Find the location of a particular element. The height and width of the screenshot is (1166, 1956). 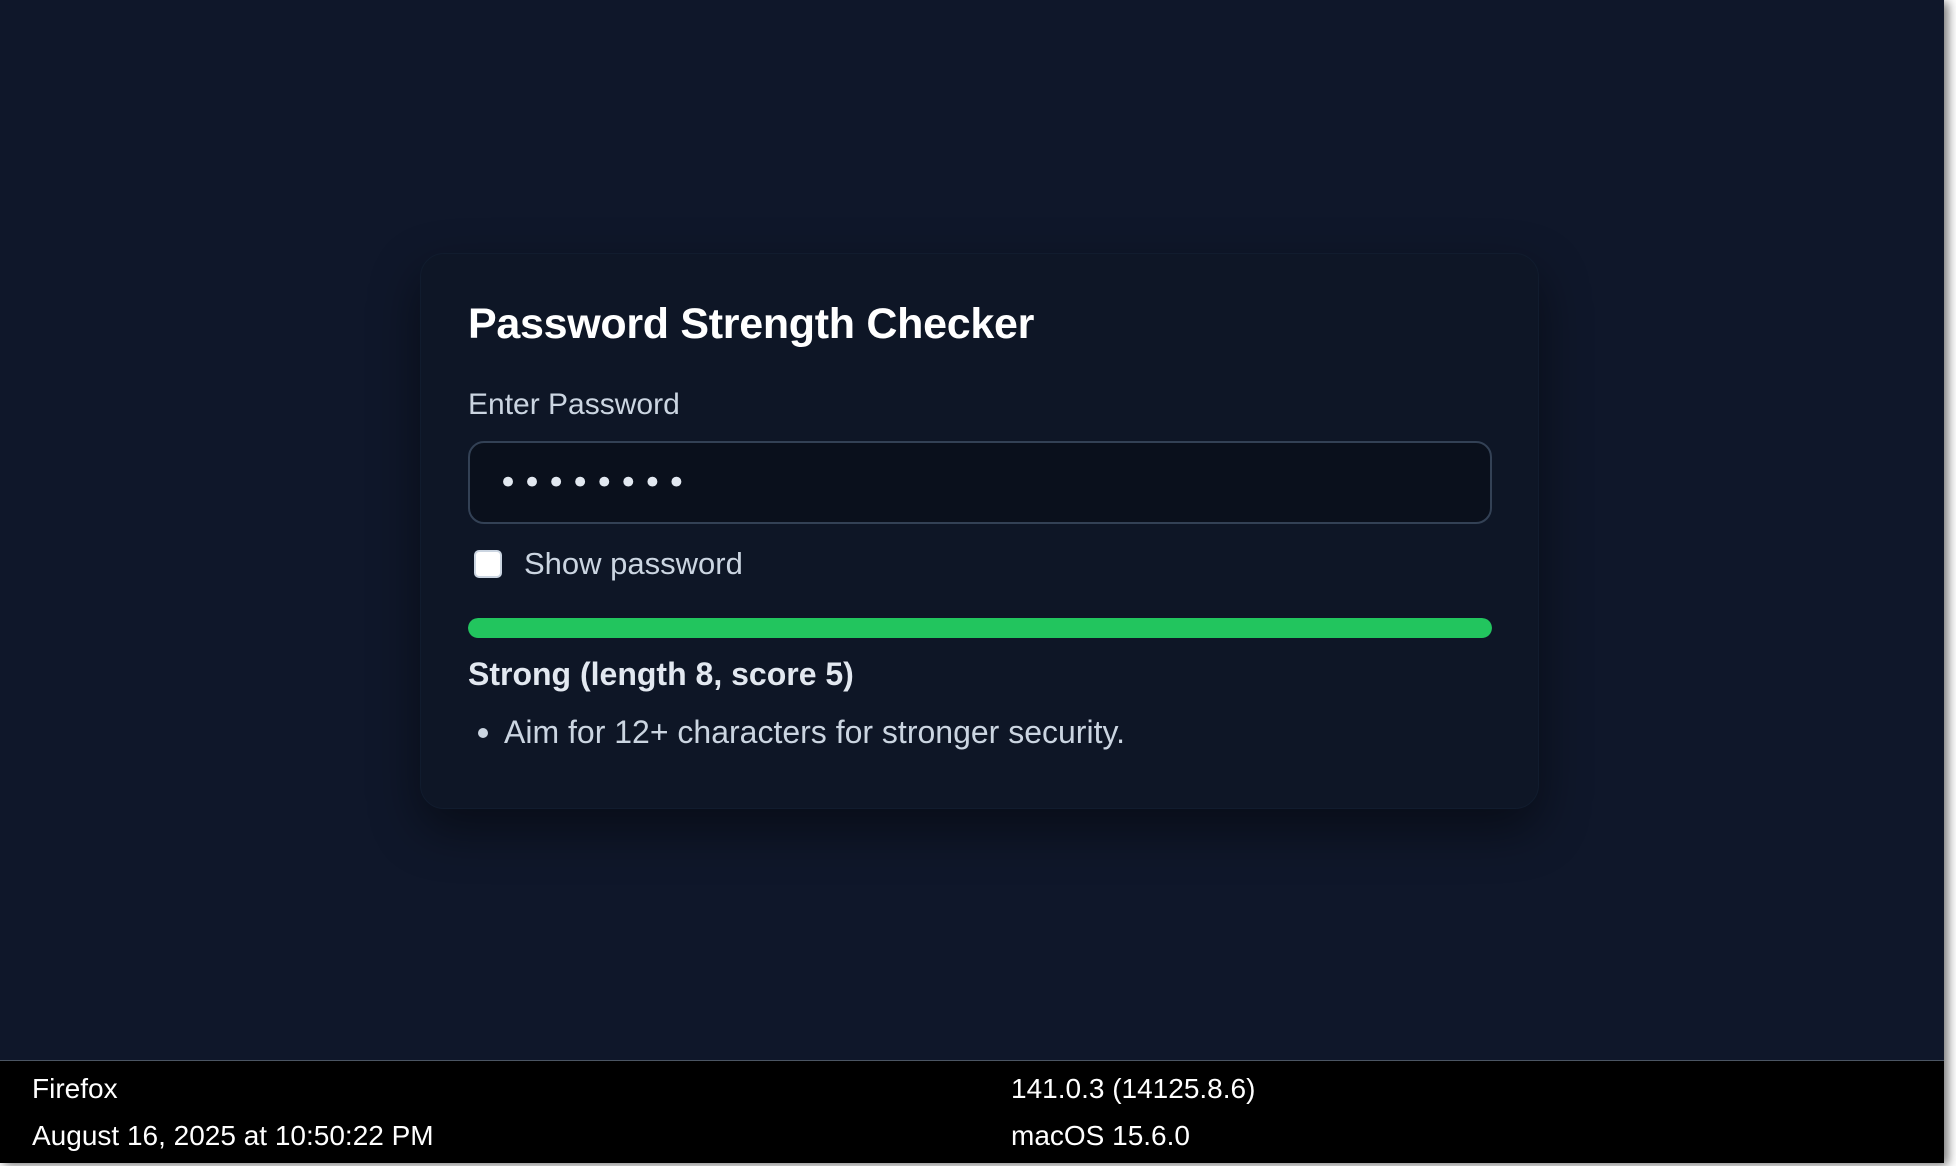

show-password-label: Show password is located at coordinates (633, 564).